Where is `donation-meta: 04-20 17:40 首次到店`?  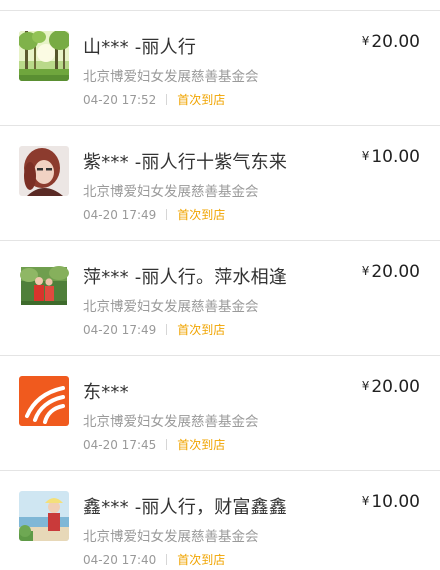 donation-meta: 04-20 17:40 首次到店 is located at coordinates (154, 559).